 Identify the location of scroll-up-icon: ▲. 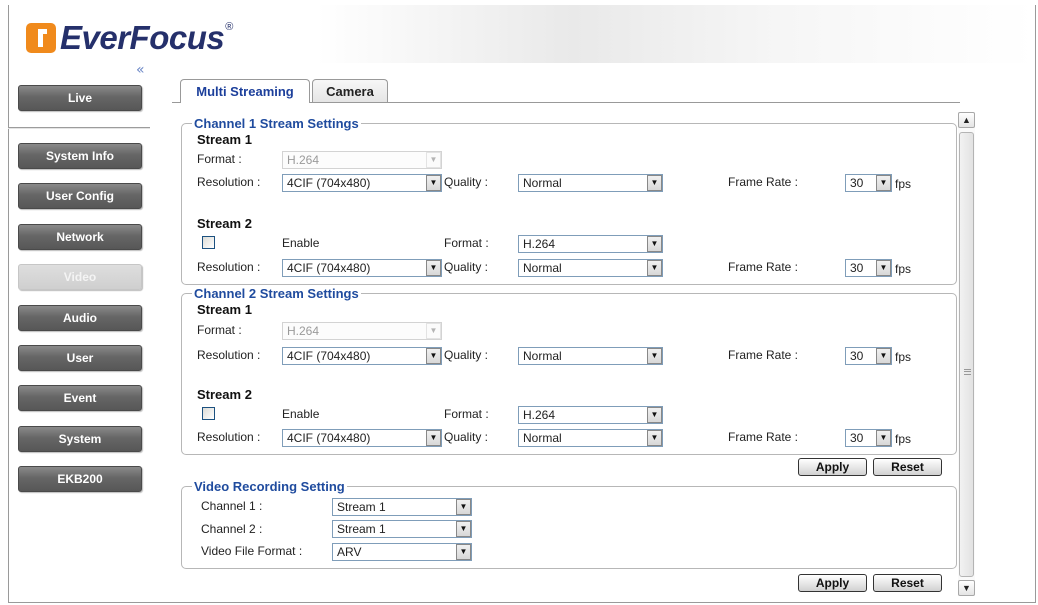
(966, 120).